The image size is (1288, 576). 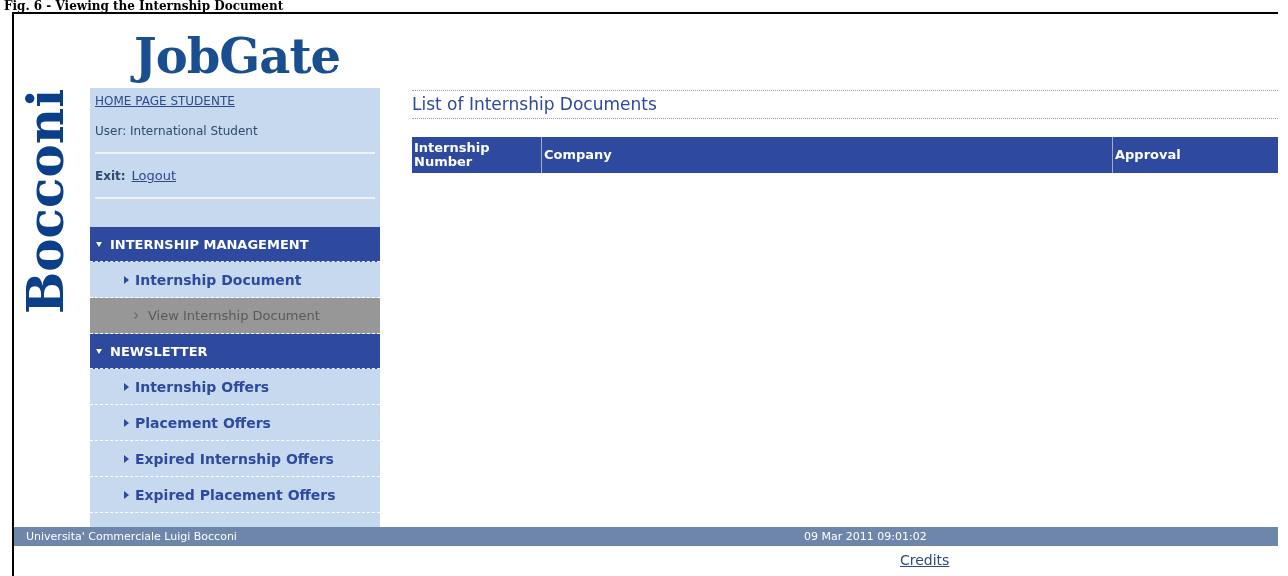 What do you see at coordinates (235, 423) in the screenshot?
I see `menu-item: Placement Offers` at bounding box center [235, 423].